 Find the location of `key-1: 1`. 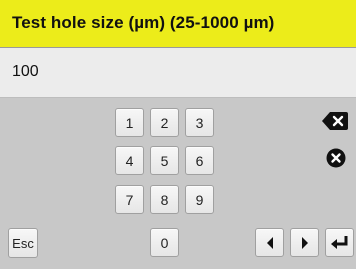

key-1: 1 is located at coordinates (129, 122).